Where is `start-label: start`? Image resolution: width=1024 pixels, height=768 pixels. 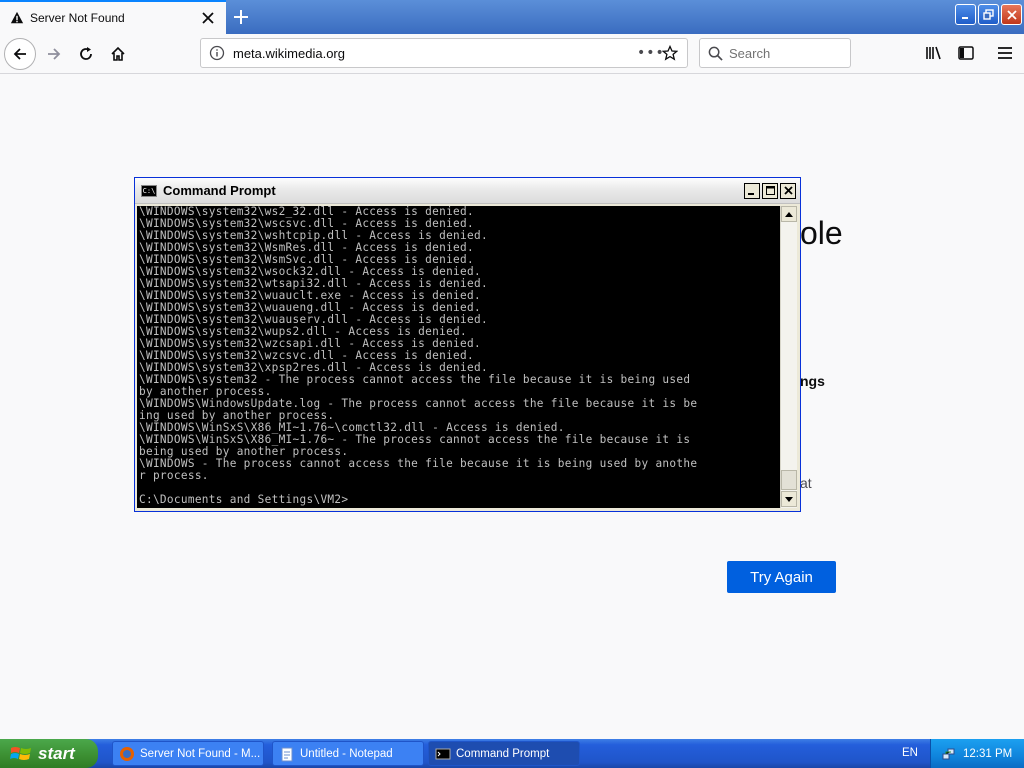 start-label: start is located at coordinates (56, 753).